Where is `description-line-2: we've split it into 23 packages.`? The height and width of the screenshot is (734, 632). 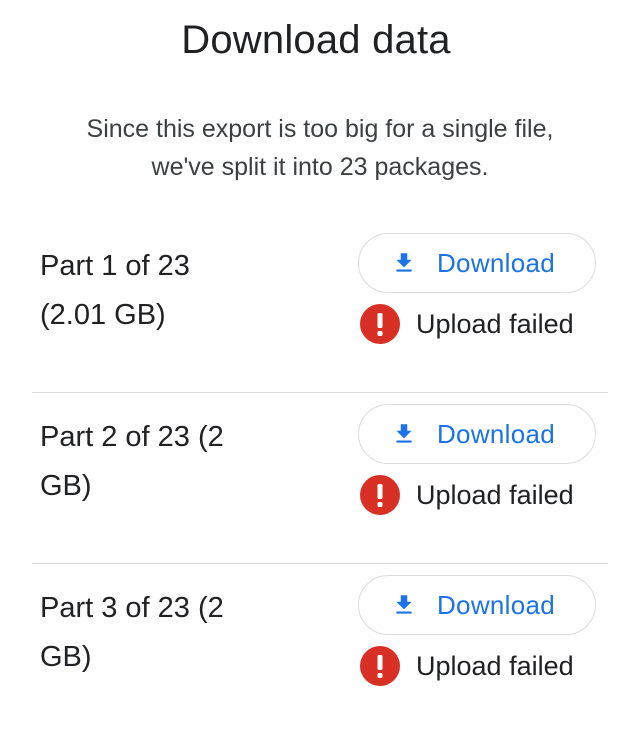
description-line-2: we've split it into 23 packages. is located at coordinates (320, 167).